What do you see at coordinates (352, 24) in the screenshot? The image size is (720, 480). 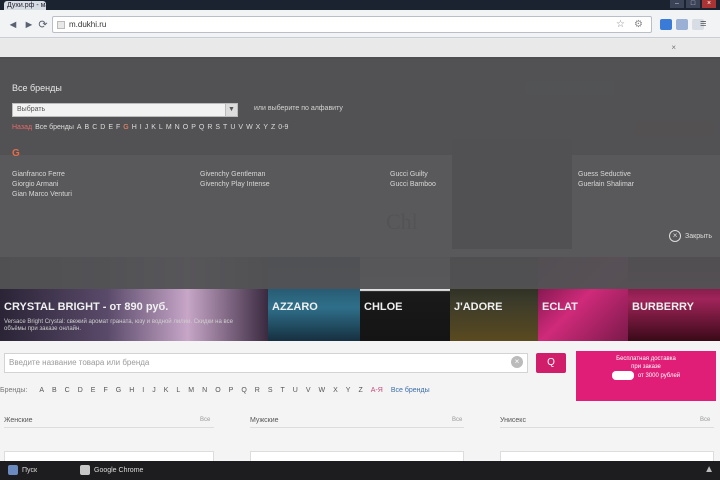 I see `address-bar: m.dukhi.ru ☆ ⚙` at bounding box center [352, 24].